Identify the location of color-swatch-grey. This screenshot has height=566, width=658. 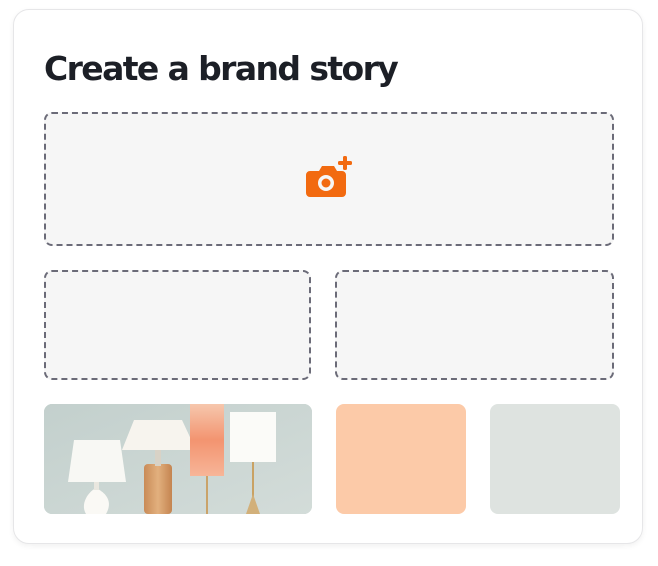
(555, 459).